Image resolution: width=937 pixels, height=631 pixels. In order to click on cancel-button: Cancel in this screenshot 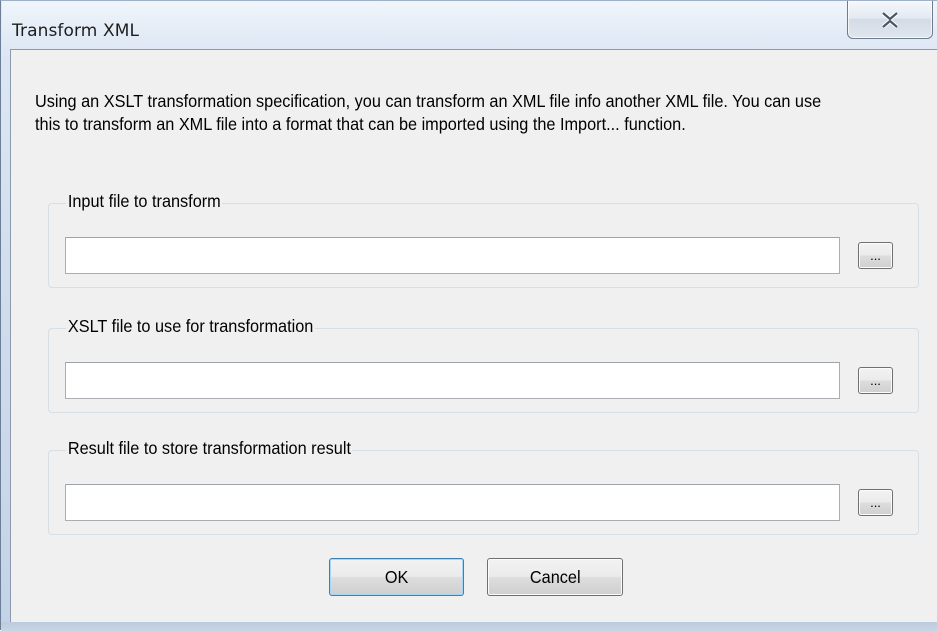, I will do `click(555, 577)`.